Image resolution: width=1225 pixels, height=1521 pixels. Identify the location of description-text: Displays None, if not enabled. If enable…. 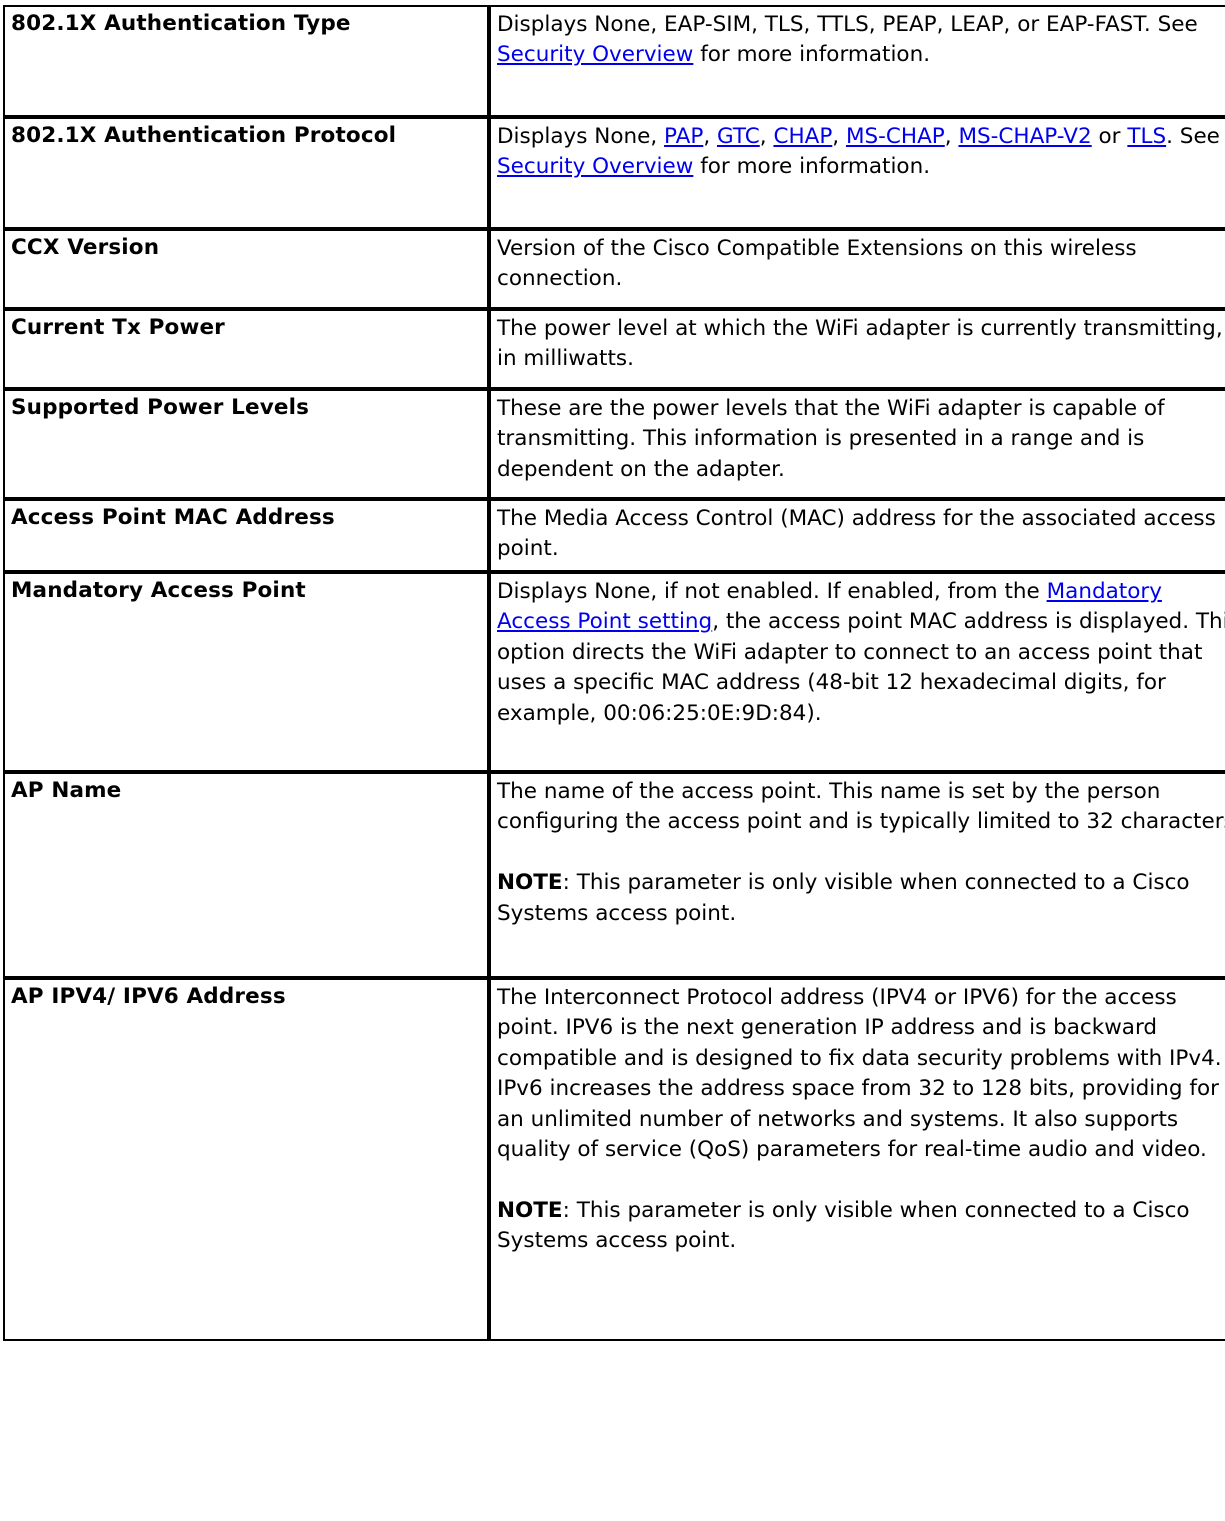
(772, 591).